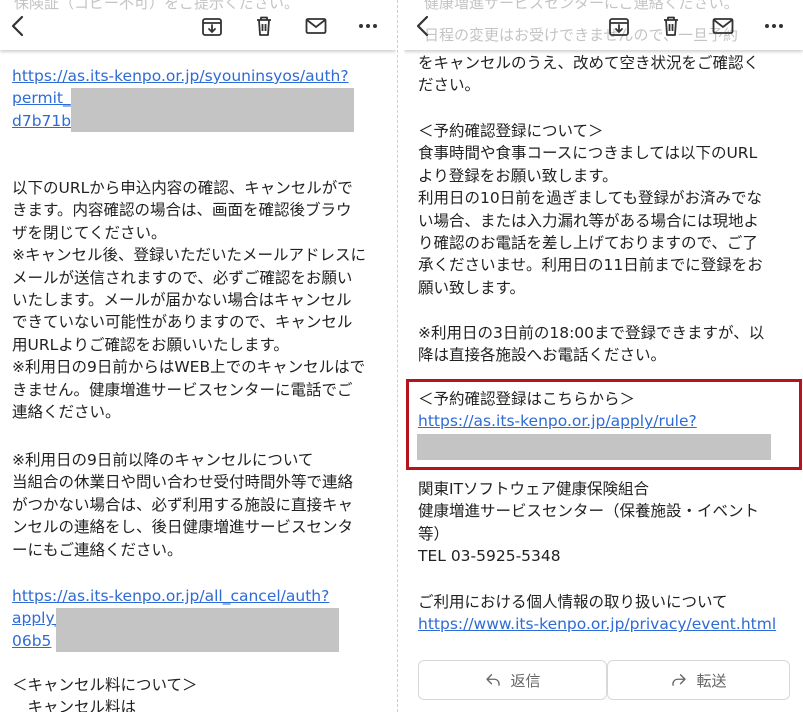 The image size is (803, 712). What do you see at coordinates (105, 685) in the screenshot?
I see `text-line: ＜キャンセル料について＞` at bounding box center [105, 685].